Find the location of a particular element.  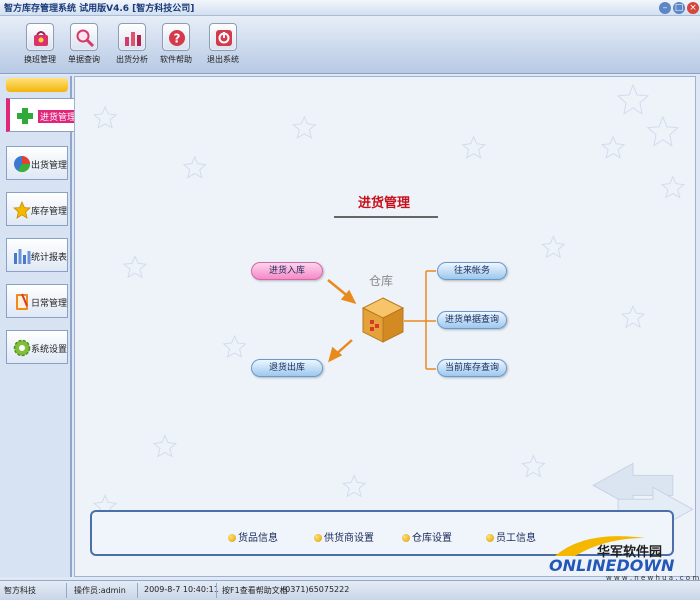

link-label: 仓库设置 is located at coordinates (432, 538).